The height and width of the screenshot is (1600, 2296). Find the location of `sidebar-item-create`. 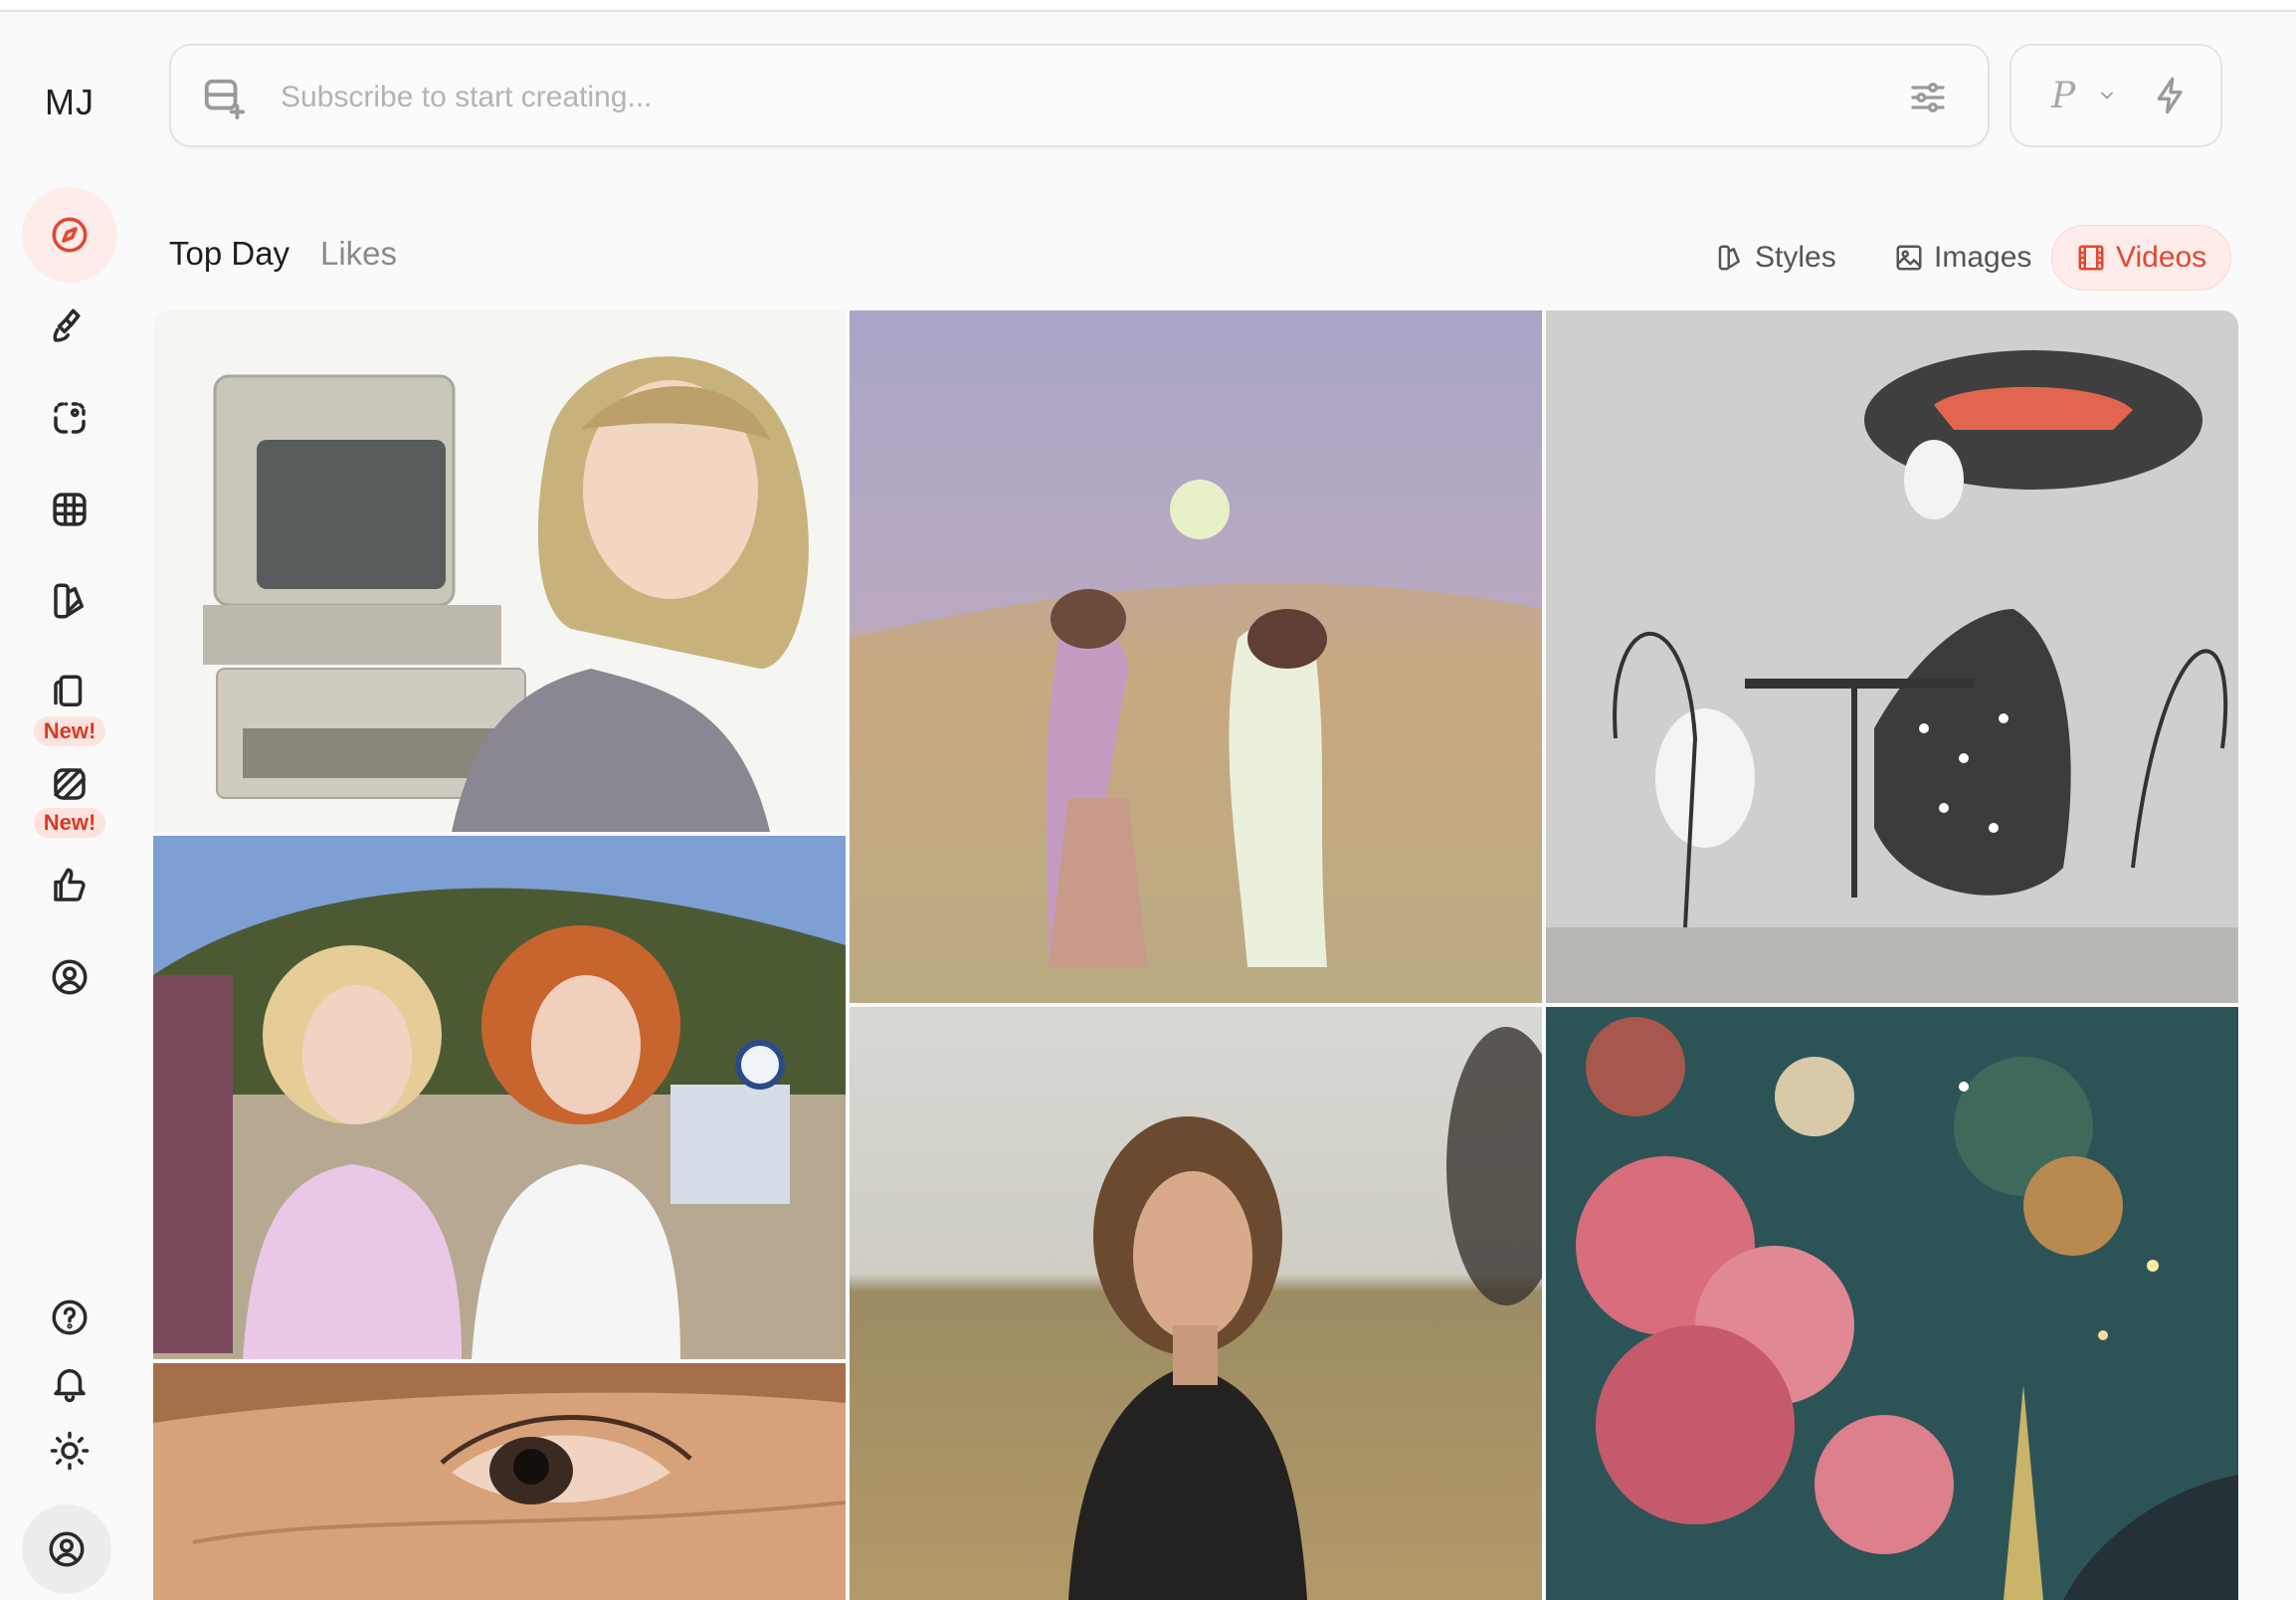

sidebar-item-create is located at coordinates (69, 326).